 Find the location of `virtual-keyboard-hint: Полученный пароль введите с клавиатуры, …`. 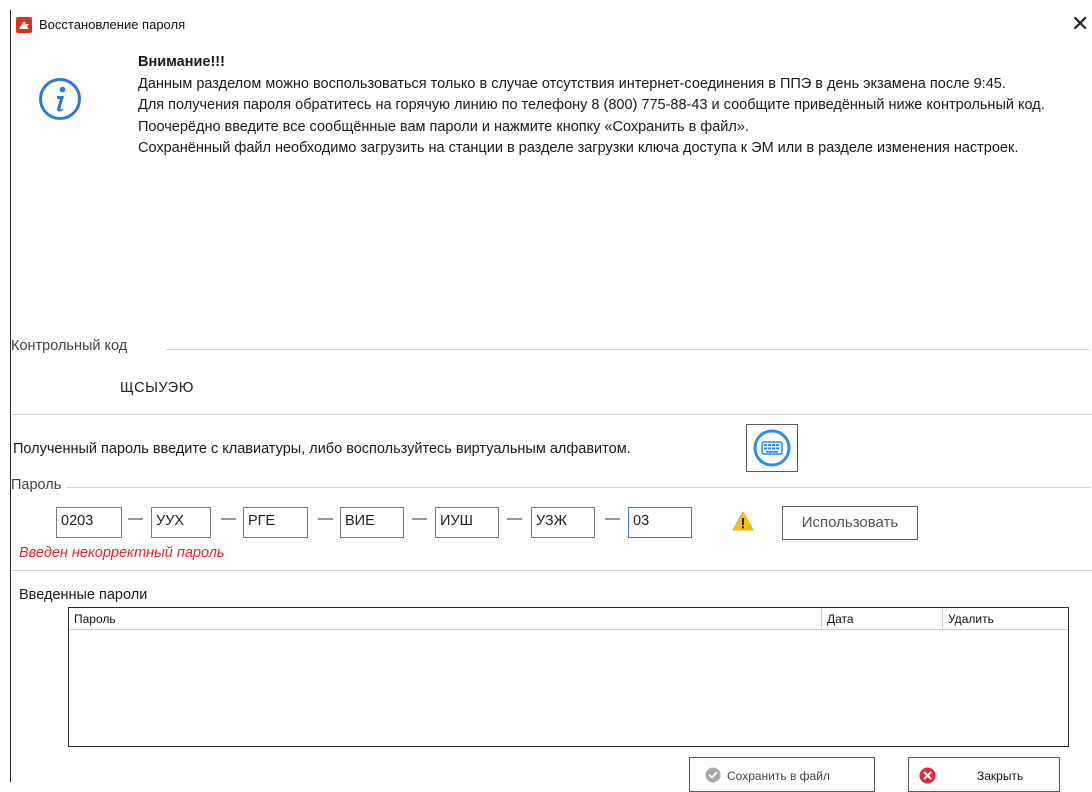

virtual-keyboard-hint: Полученный пароль введите с клавиатуры, … is located at coordinates (322, 449).